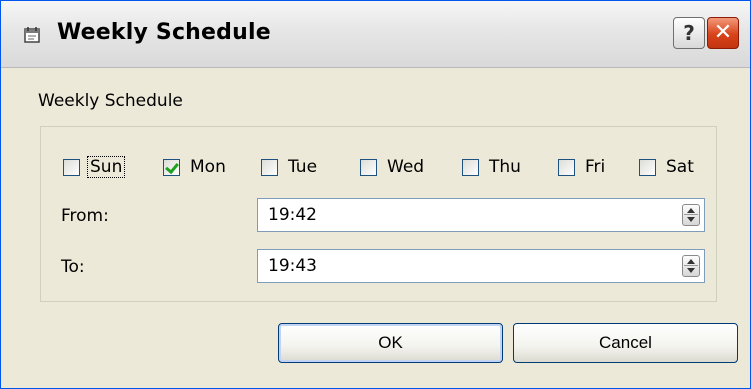  What do you see at coordinates (595, 167) in the screenshot?
I see `day-fri-label: Fri` at bounding box center [595, 167].